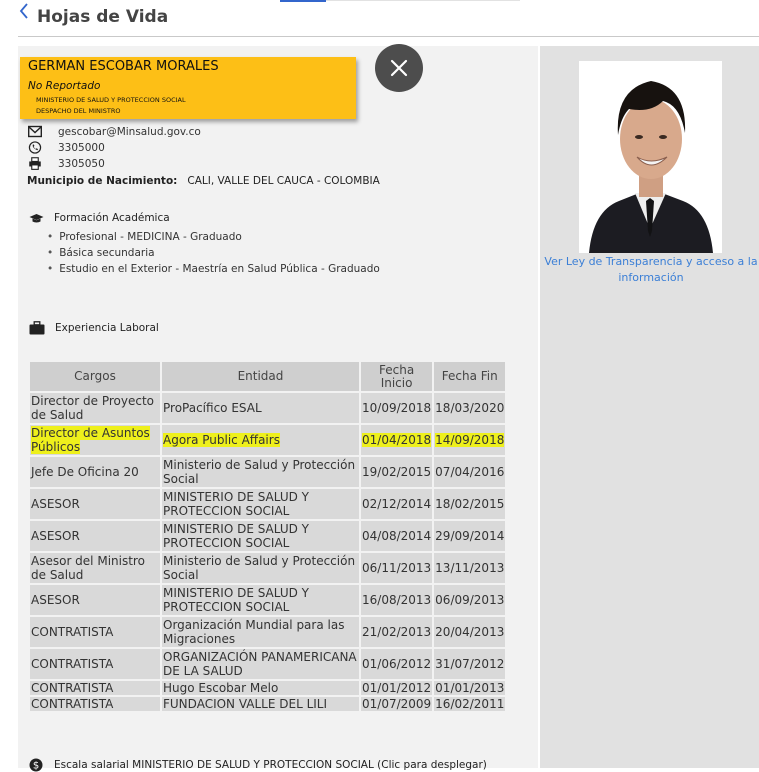 This screenshot has width=759, height=772. What do you see at coordinates (64, 86) in the screenshot?
I see `report-status: No Reportado` at bounding box center [64, 86].